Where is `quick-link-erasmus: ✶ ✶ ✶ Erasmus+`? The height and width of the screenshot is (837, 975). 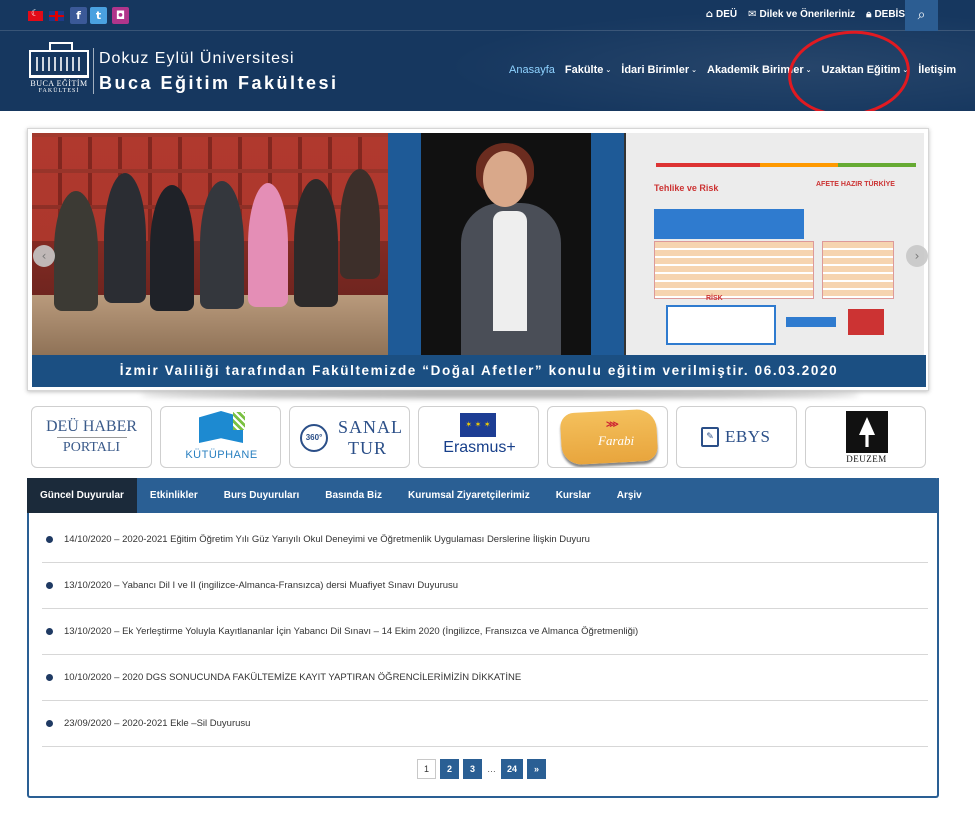 quick-link-erasmus: ✶ ✶ ✶ Erasmus+ is located at coordinates (478, 437).